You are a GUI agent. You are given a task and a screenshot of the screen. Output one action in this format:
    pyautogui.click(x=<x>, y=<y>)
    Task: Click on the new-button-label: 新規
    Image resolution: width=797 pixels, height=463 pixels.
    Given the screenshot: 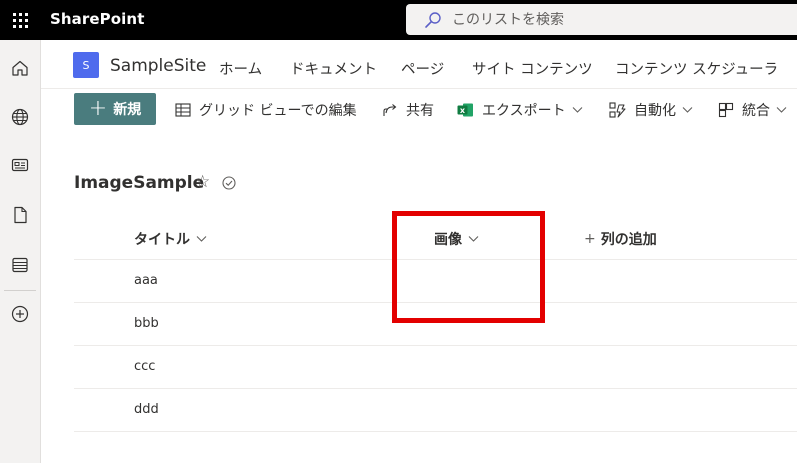 What is the action you would take?
    pyautogui.click(x=127, y=110)
    